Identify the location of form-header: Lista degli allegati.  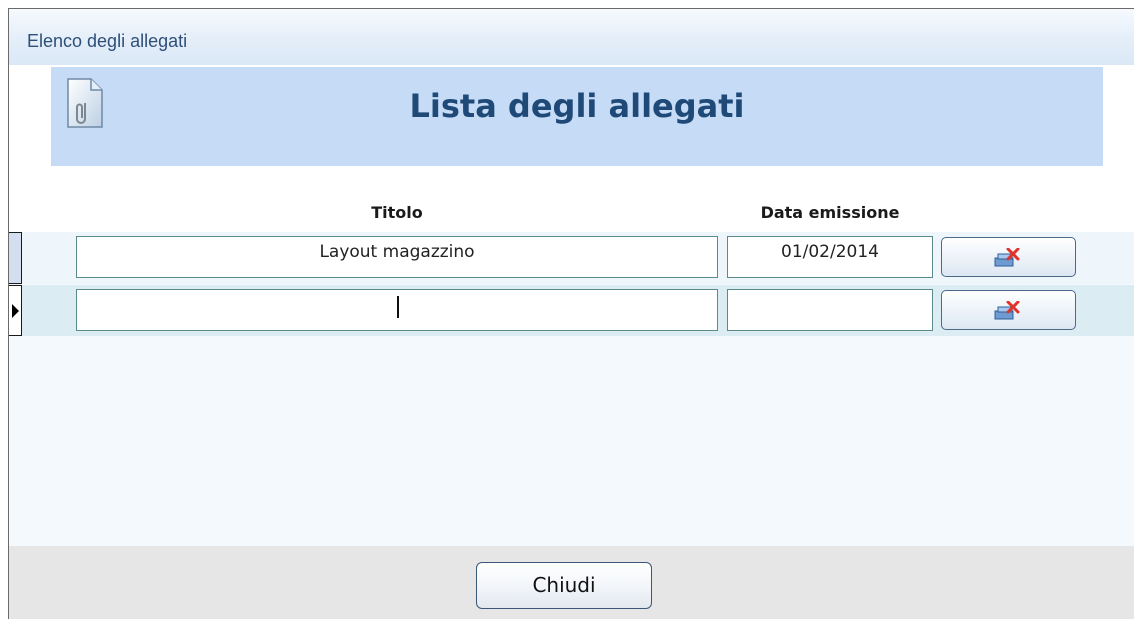
(577, 116).